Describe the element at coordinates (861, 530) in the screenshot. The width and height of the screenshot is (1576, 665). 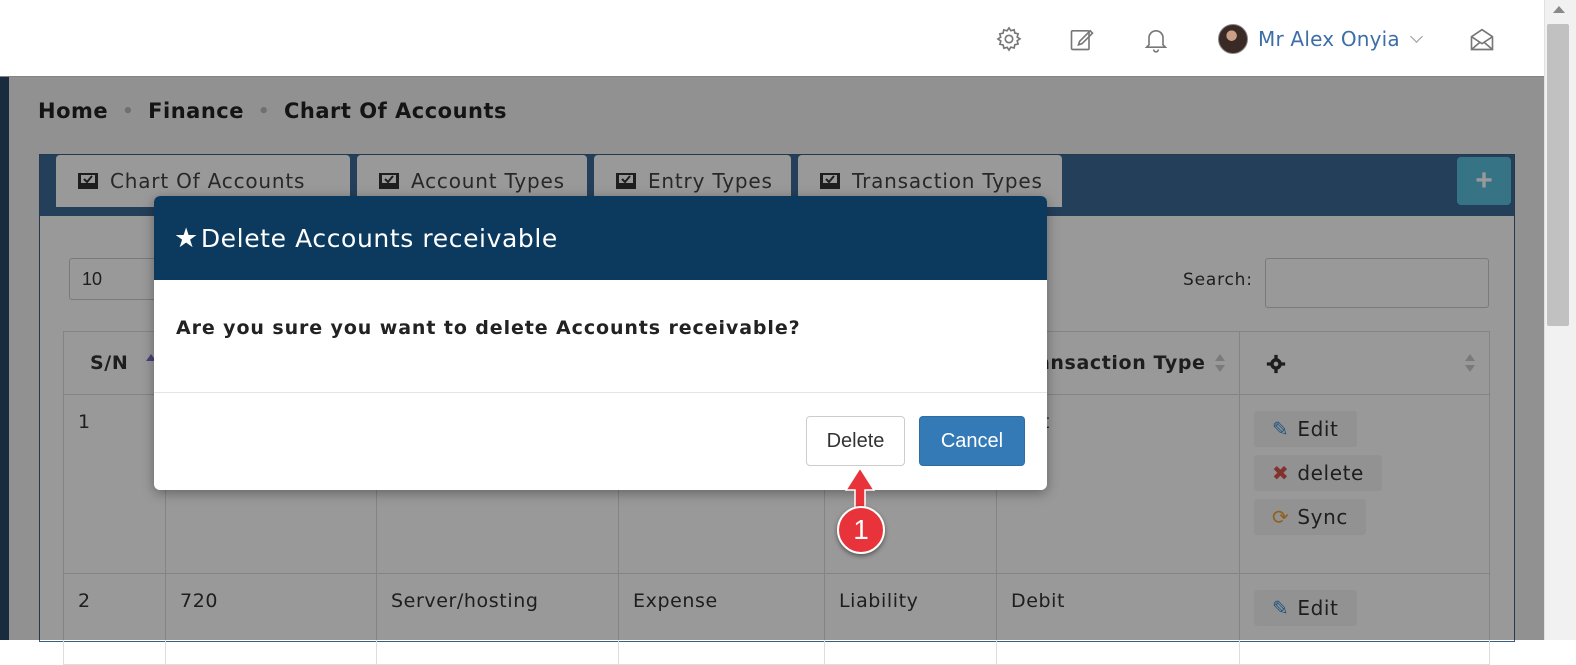
I see `callout-badge: 1` at that location.